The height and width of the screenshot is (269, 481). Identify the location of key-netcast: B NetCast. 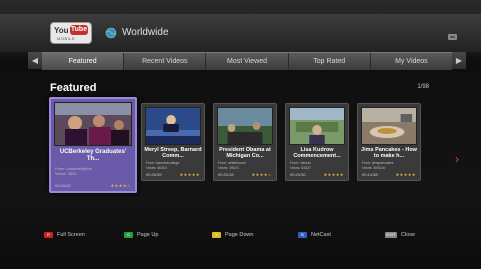
(314, 235).